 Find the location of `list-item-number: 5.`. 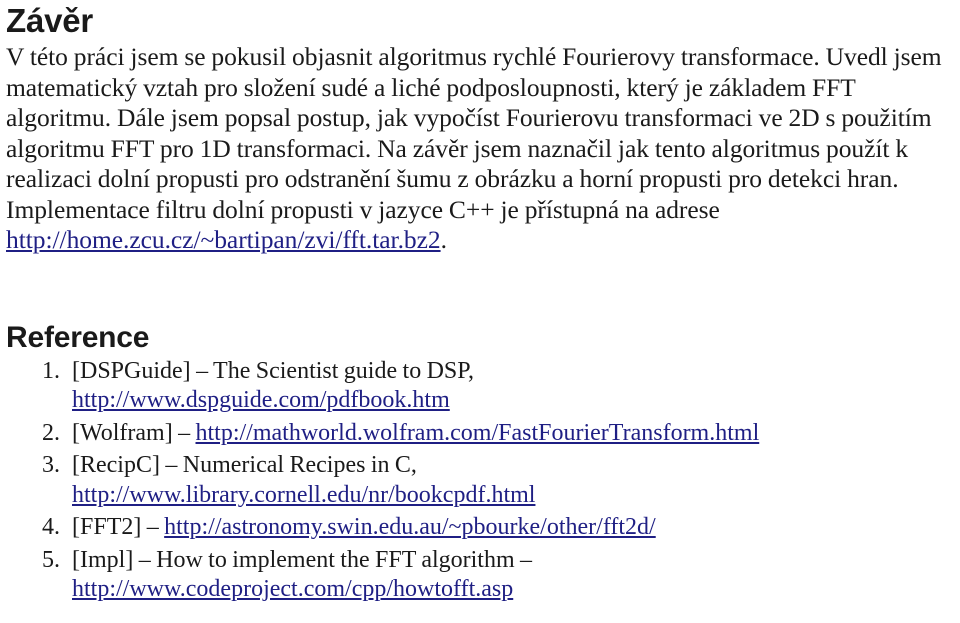

list-item-number: 5. is located at coordinates (51, 559).